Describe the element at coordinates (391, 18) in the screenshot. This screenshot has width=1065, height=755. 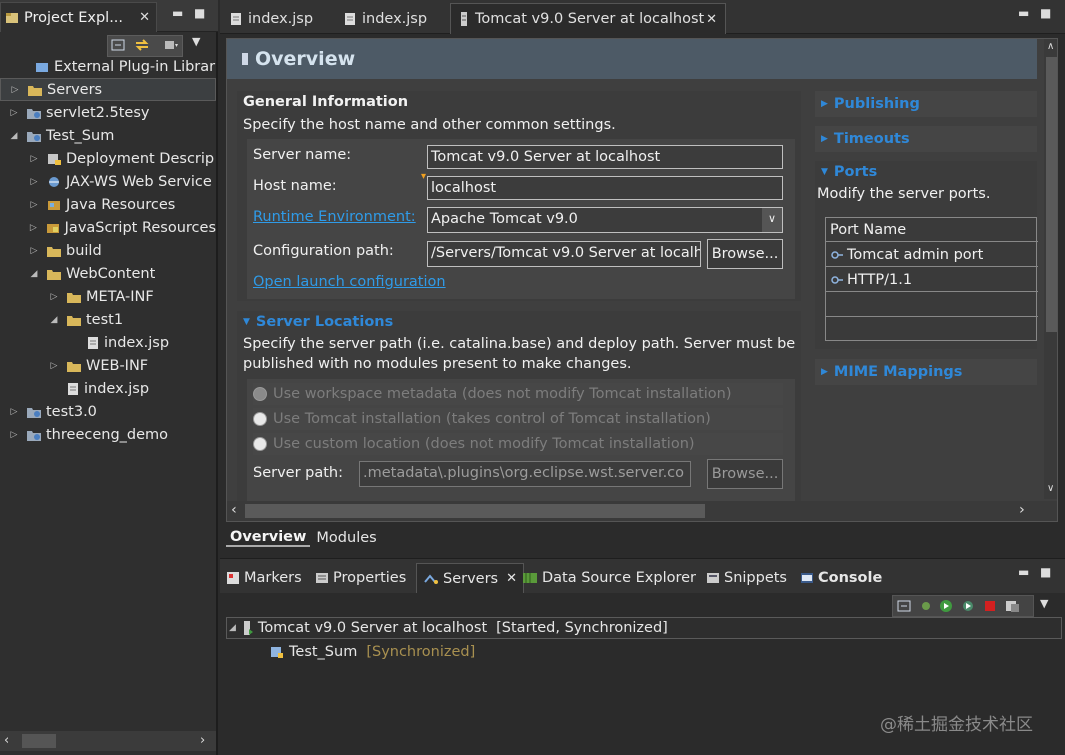
I see `tab-index-jsp-2: index.jsp` at that location.